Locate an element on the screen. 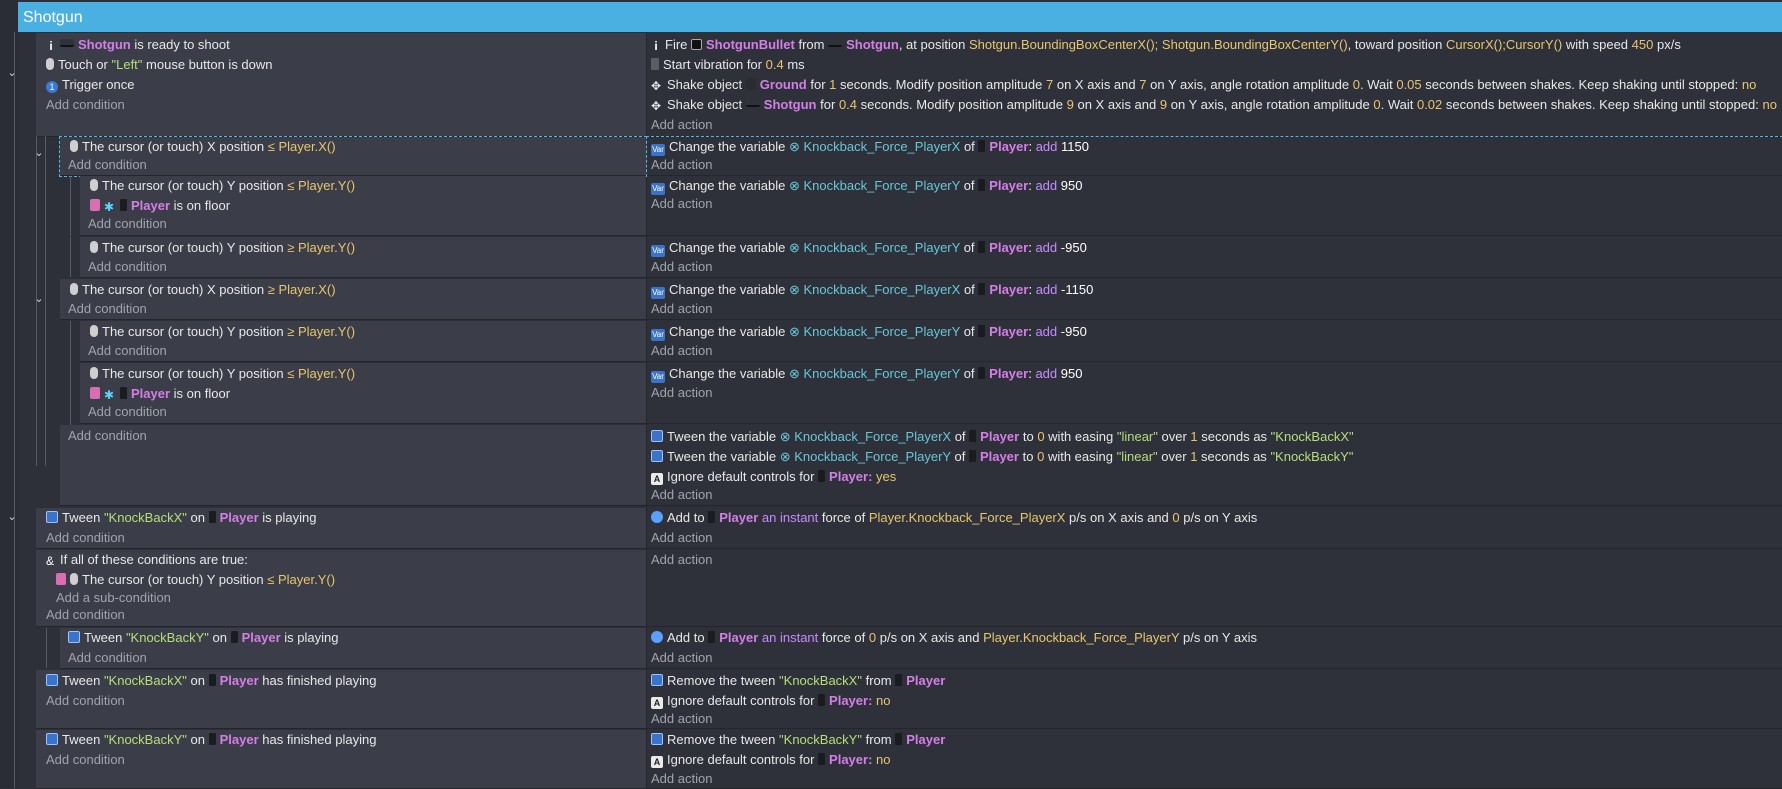 This screenshot has height=789, width=1782. condition-mouse-down: Touch or "Left" mouse button is down is located at coordinates (159, 65).